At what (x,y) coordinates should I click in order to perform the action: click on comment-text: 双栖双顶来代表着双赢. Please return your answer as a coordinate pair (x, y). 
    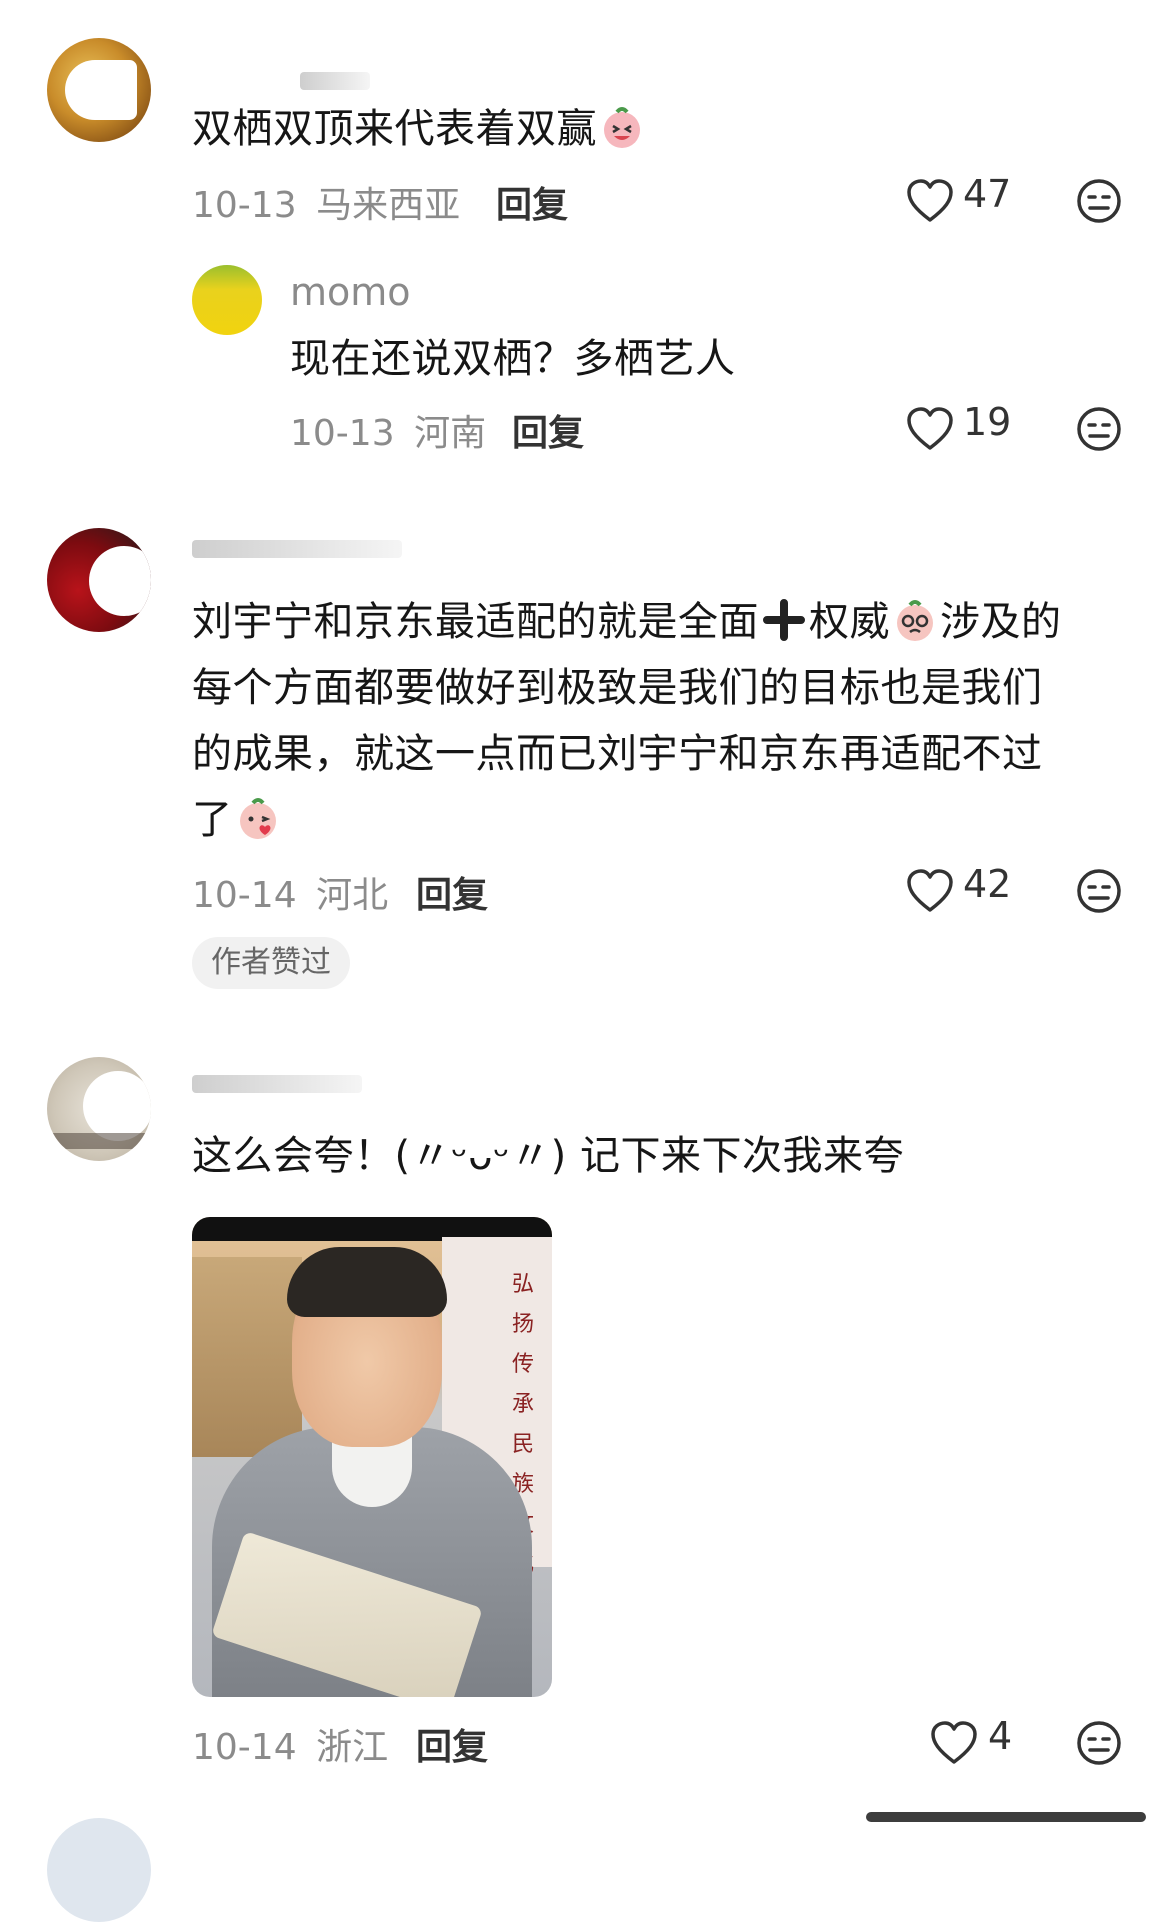
    Looking at the image, I should click on (419, 129).